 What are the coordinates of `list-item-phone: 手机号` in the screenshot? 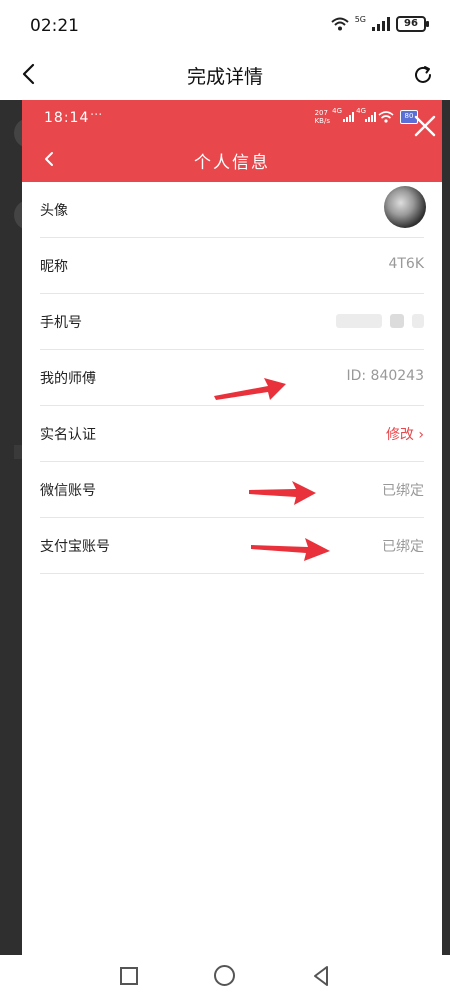 It's located at (232, 322).